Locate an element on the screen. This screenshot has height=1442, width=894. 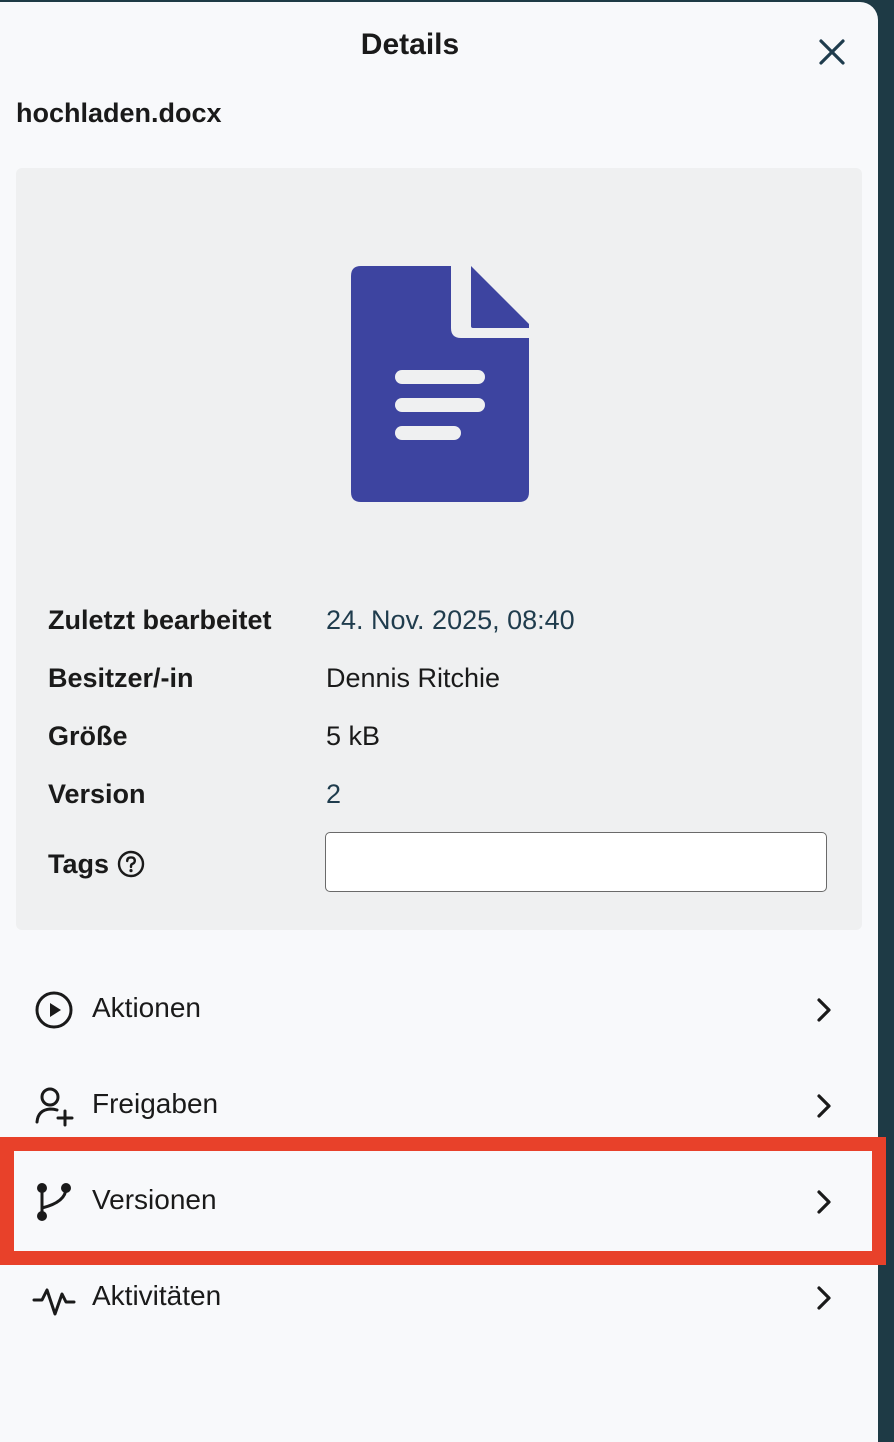
tags-input is located at coordinates (576, 862).